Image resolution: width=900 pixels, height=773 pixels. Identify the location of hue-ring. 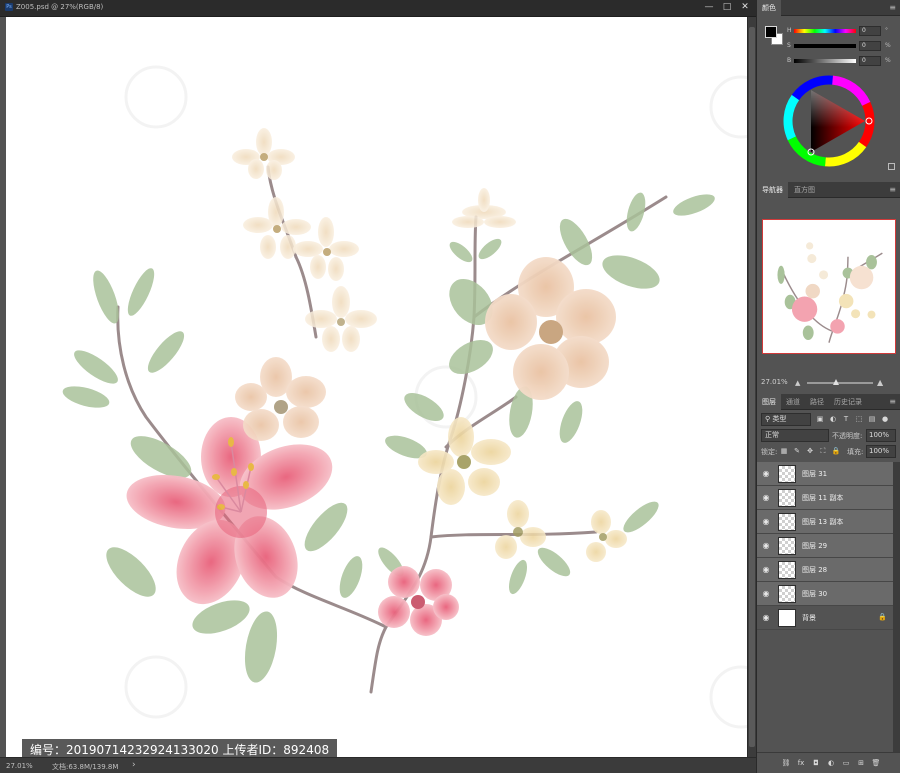
(829, 121).